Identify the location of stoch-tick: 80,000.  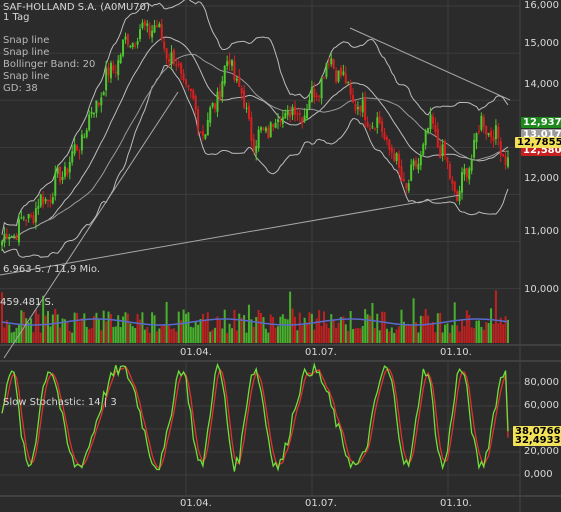
(541, 382).